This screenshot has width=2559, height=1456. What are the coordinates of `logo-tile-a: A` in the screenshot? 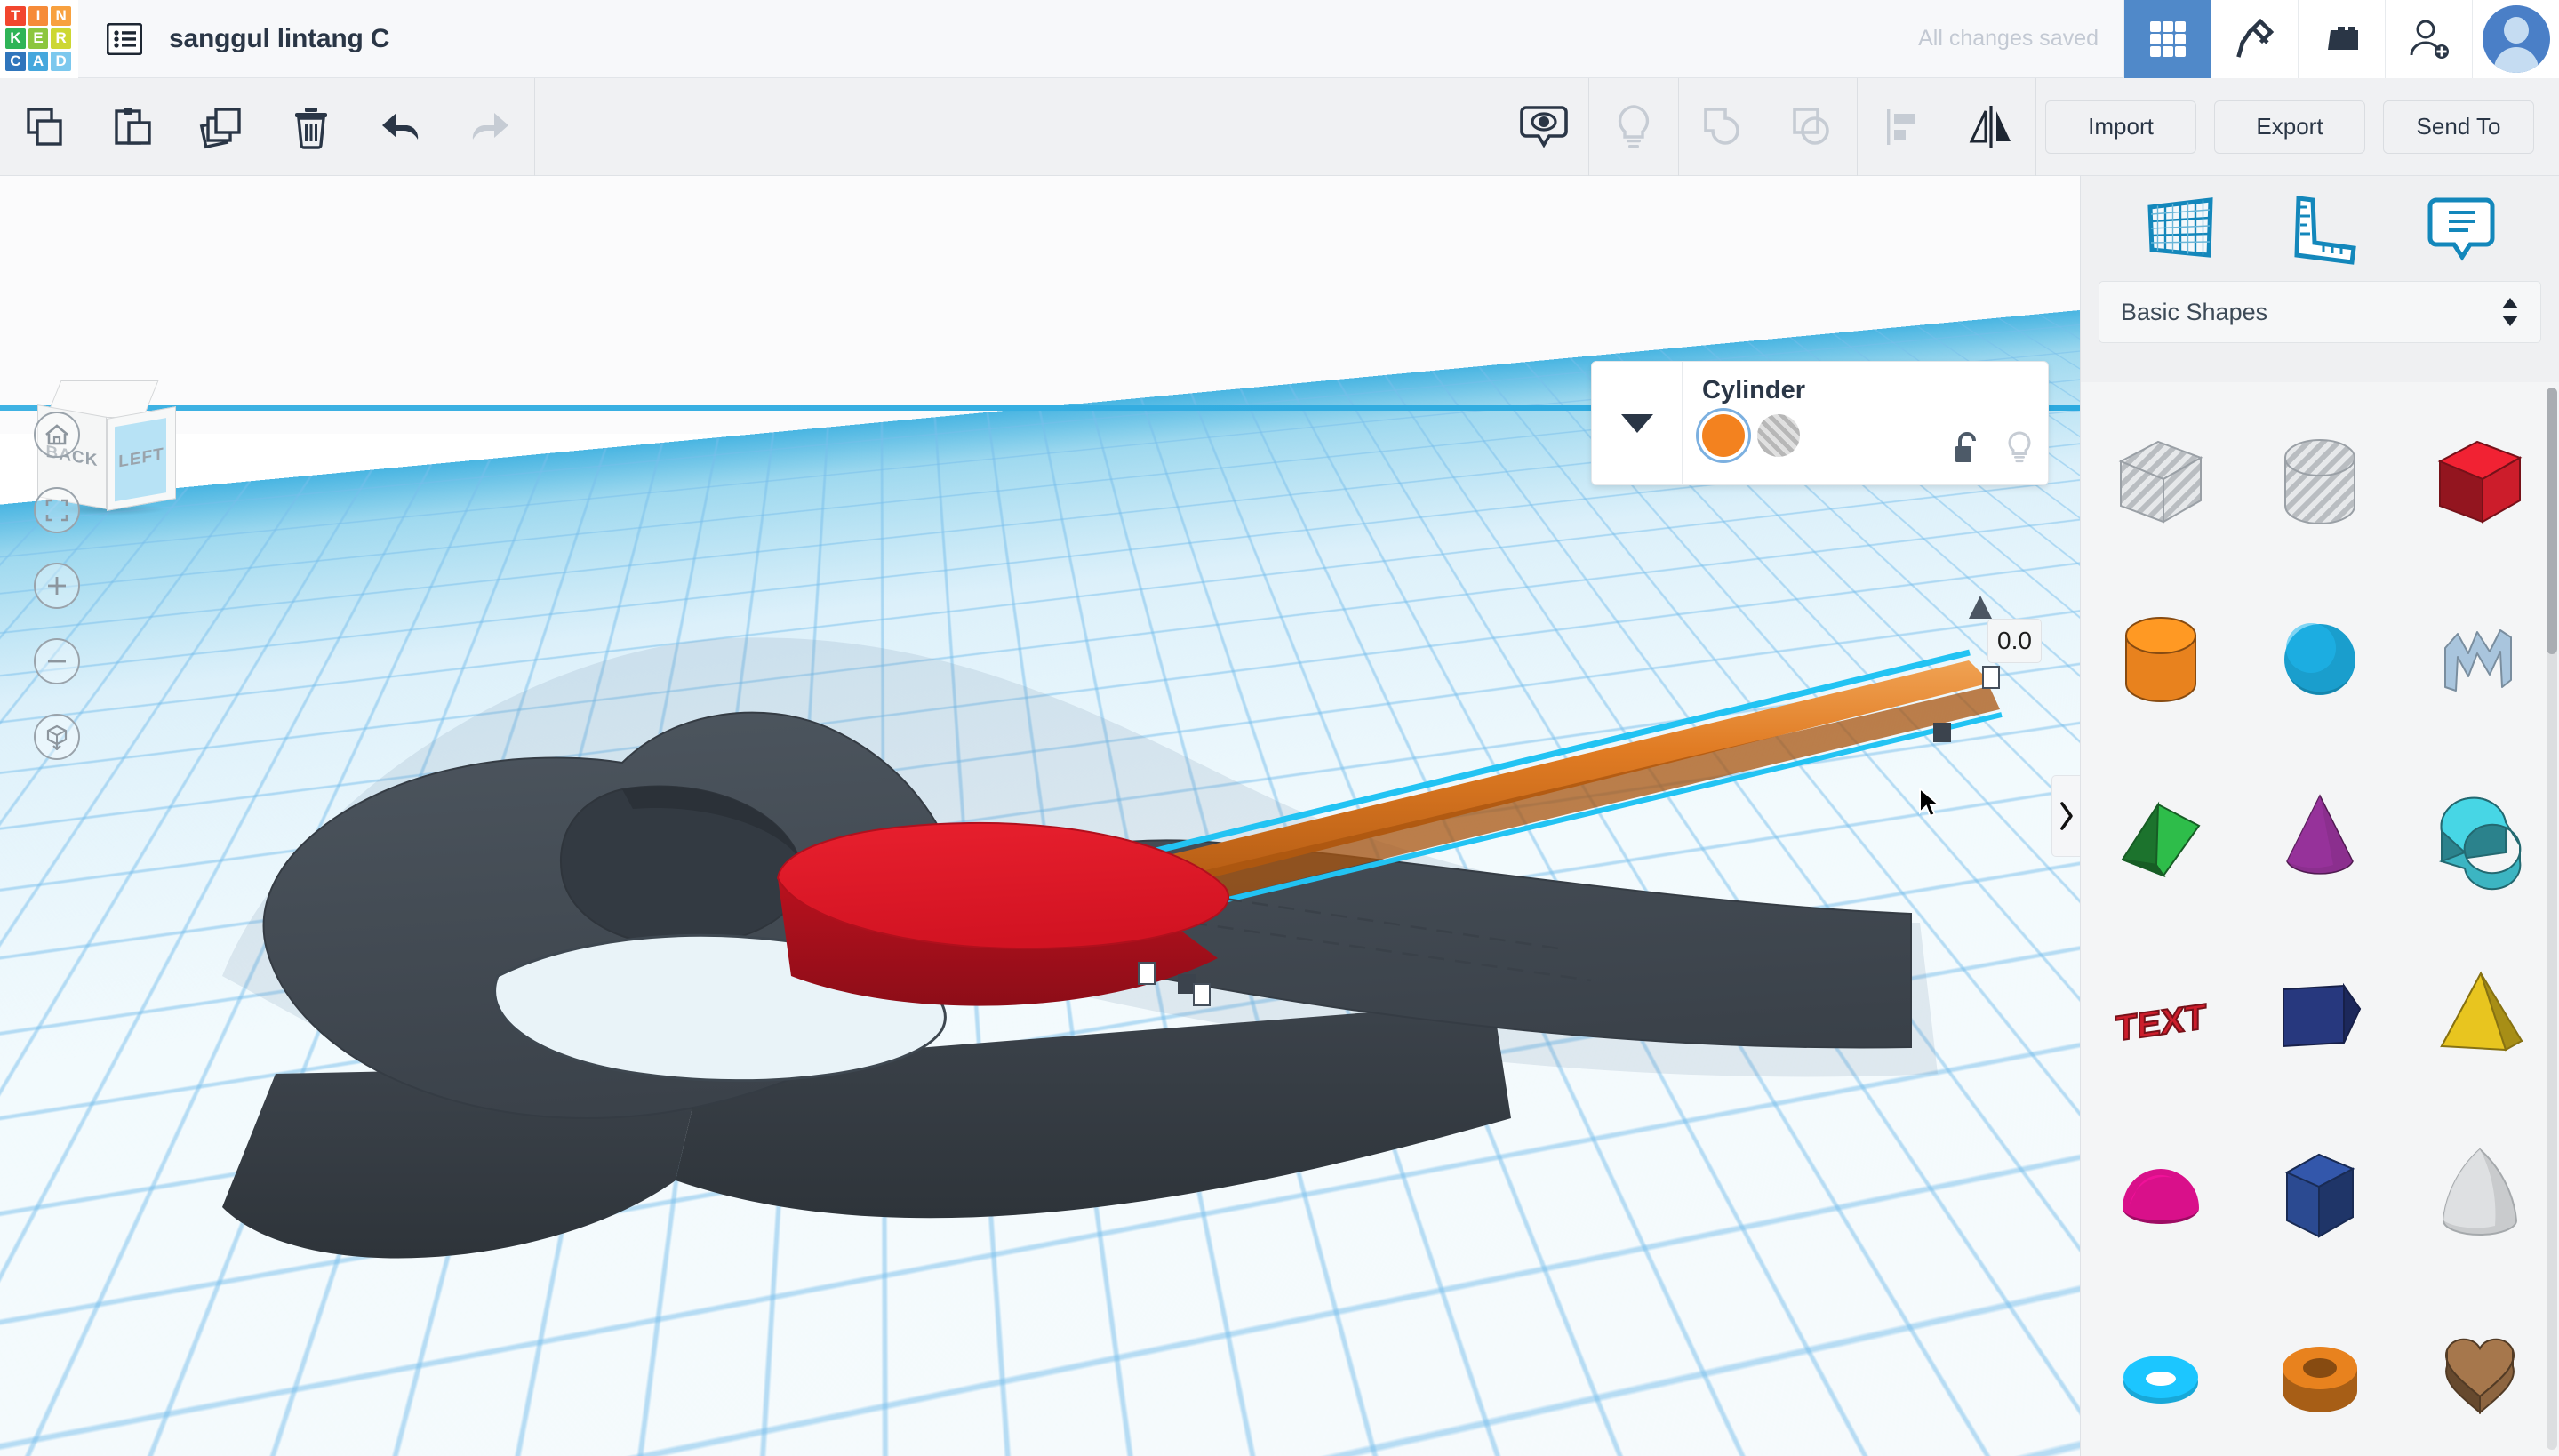 It's located at (39, 61).